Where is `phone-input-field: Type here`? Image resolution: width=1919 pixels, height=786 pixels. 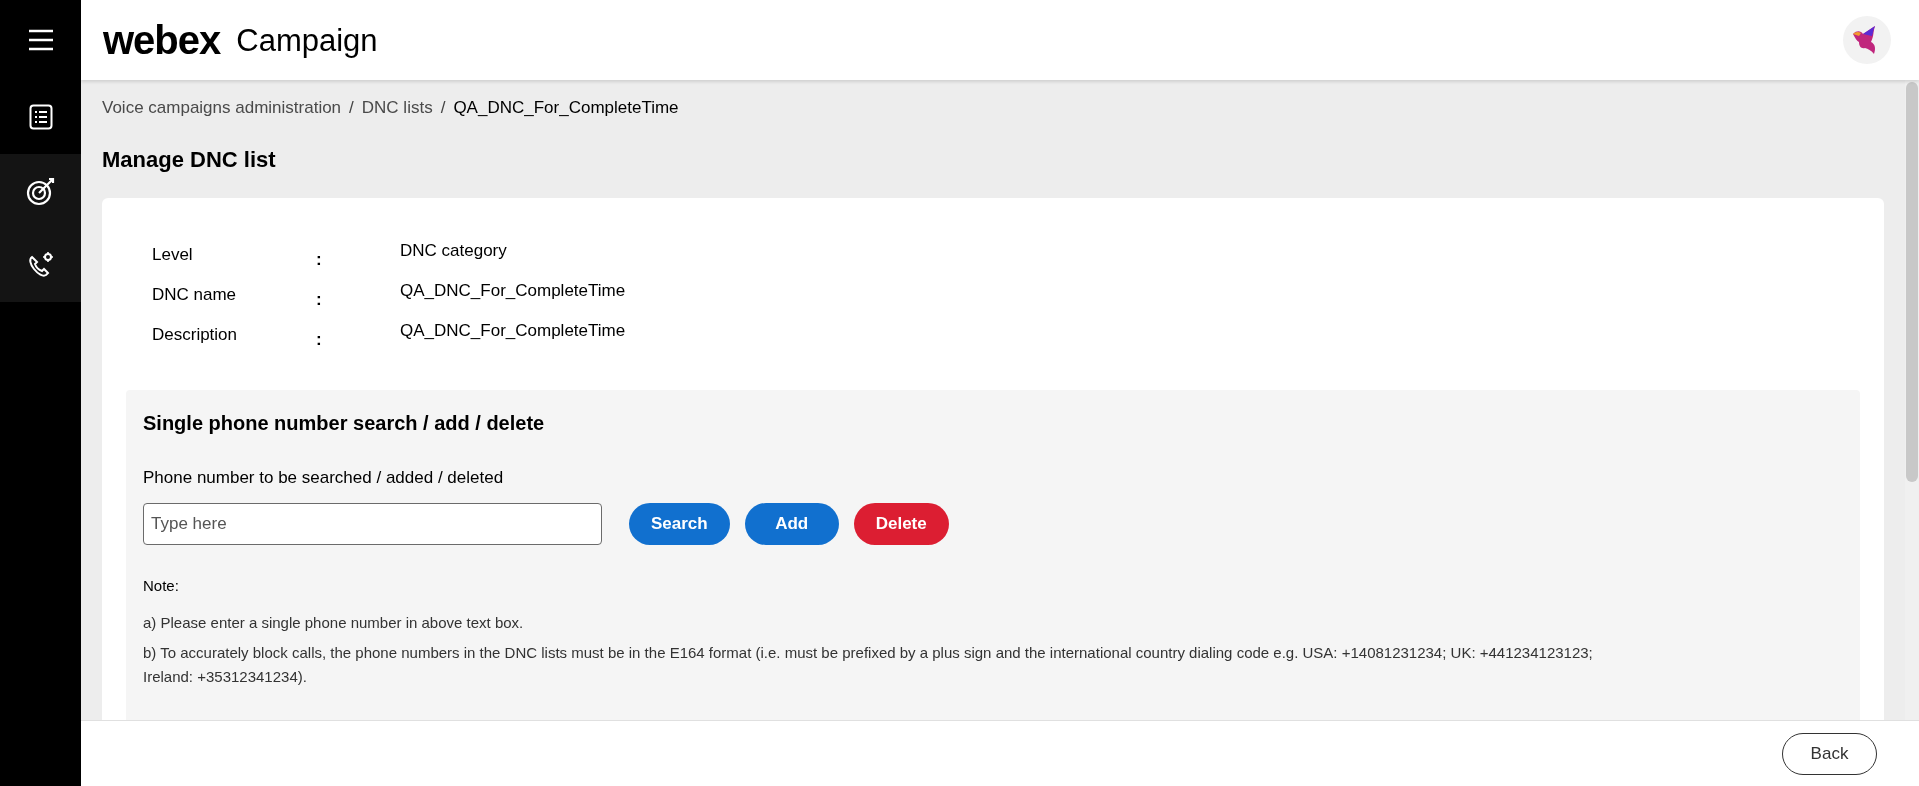 phone-input-field: Type here is located at coordinates (372, 523).